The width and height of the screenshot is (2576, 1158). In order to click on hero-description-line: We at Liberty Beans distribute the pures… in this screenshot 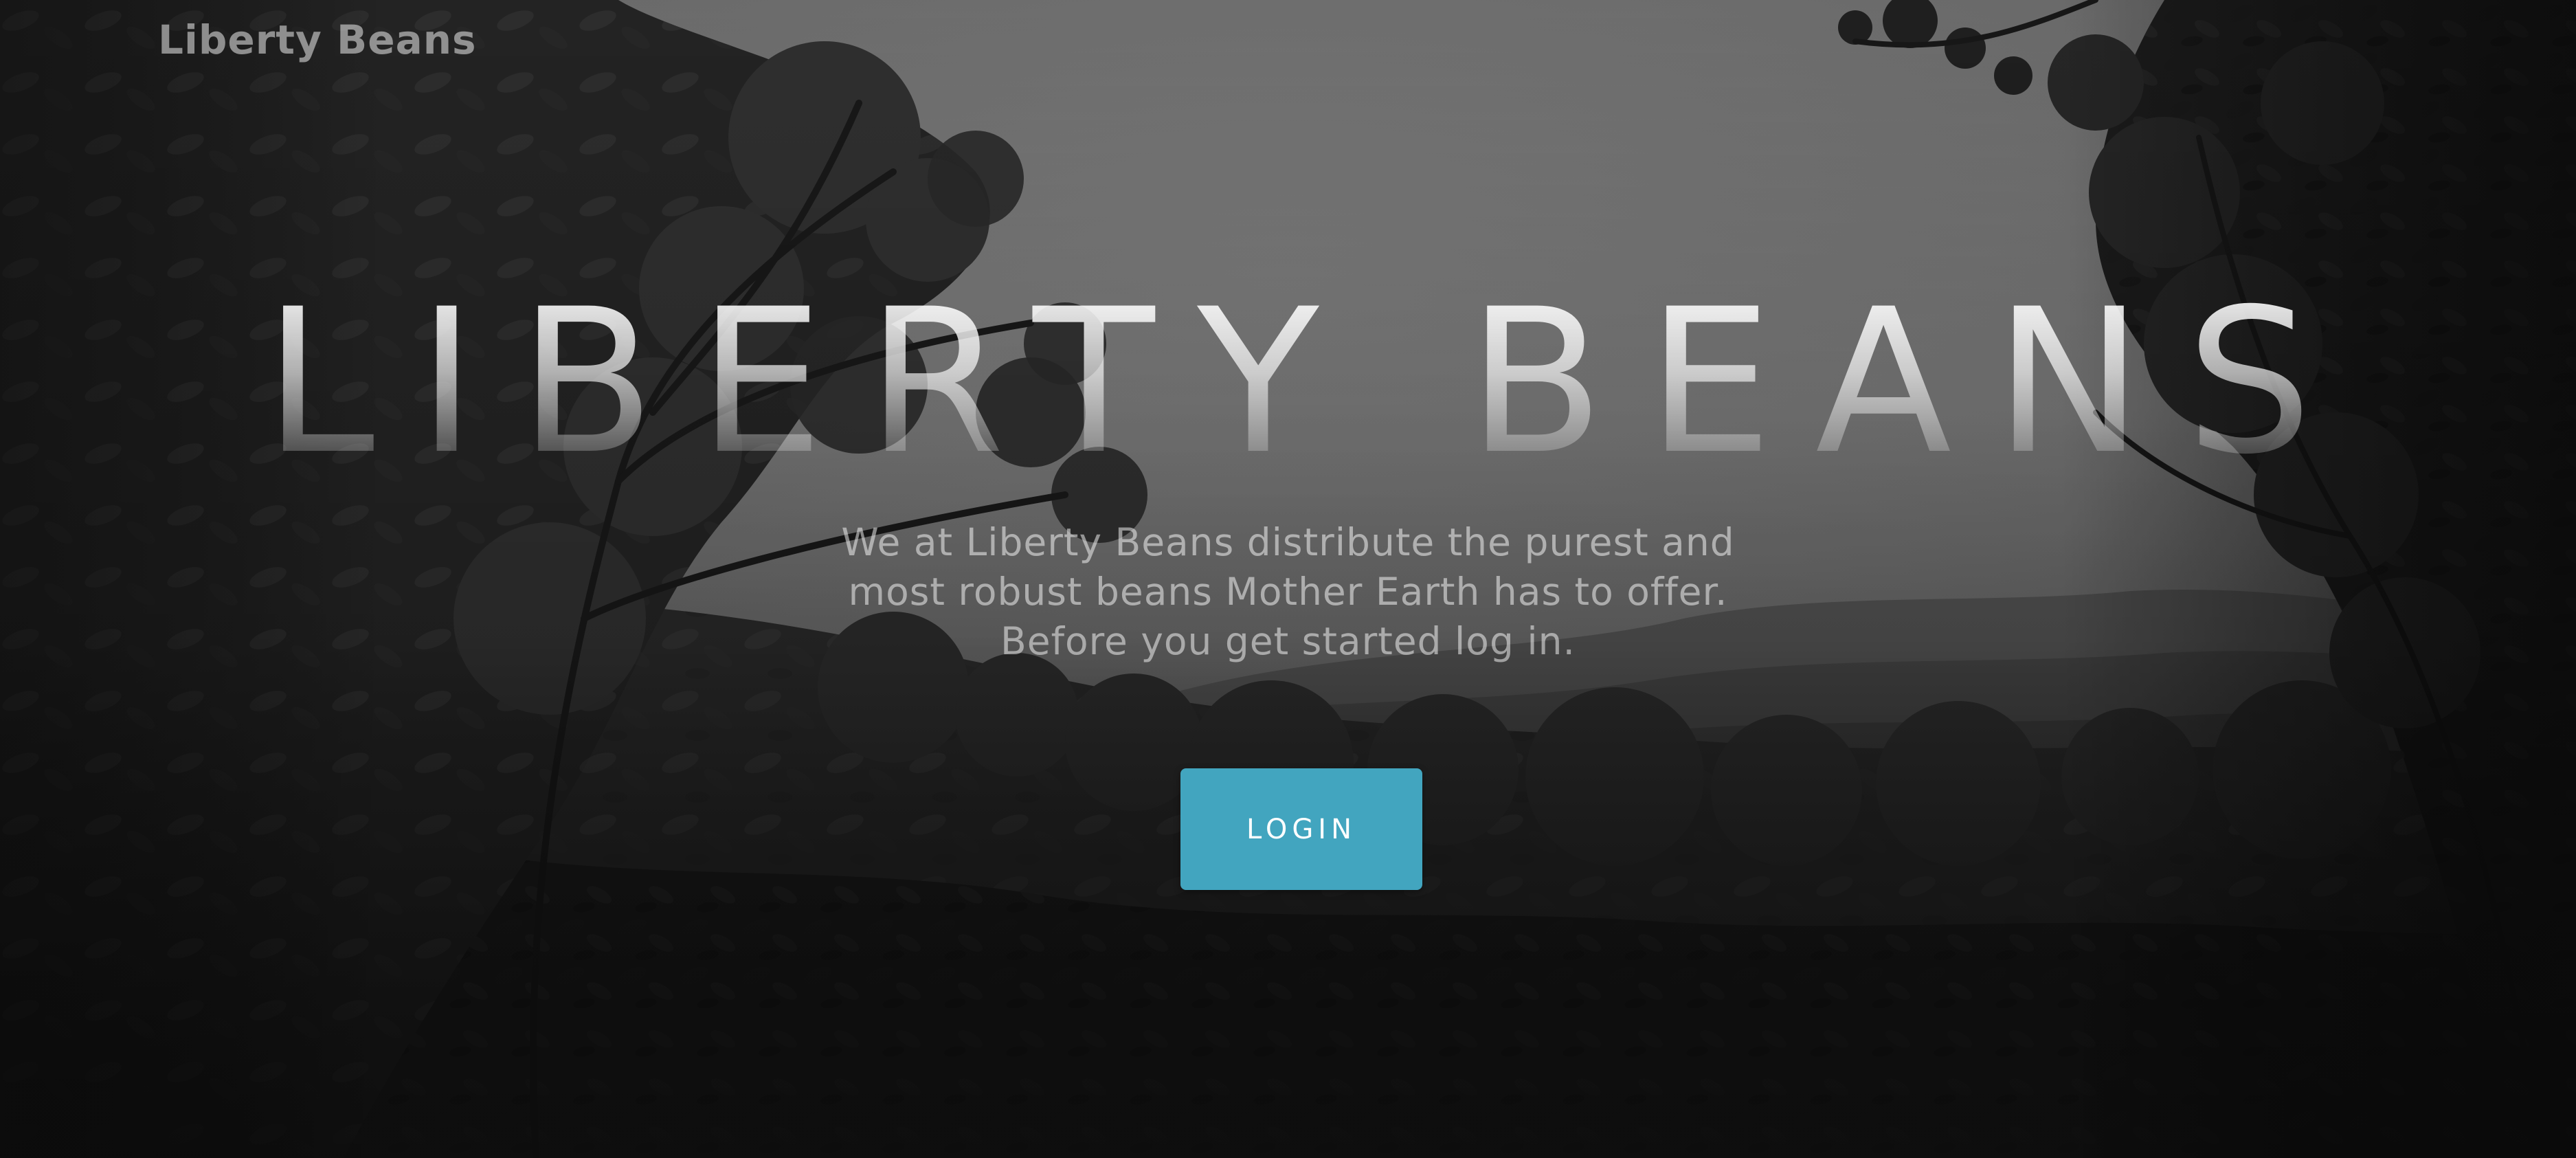, I will do `click(1288, 542)`.